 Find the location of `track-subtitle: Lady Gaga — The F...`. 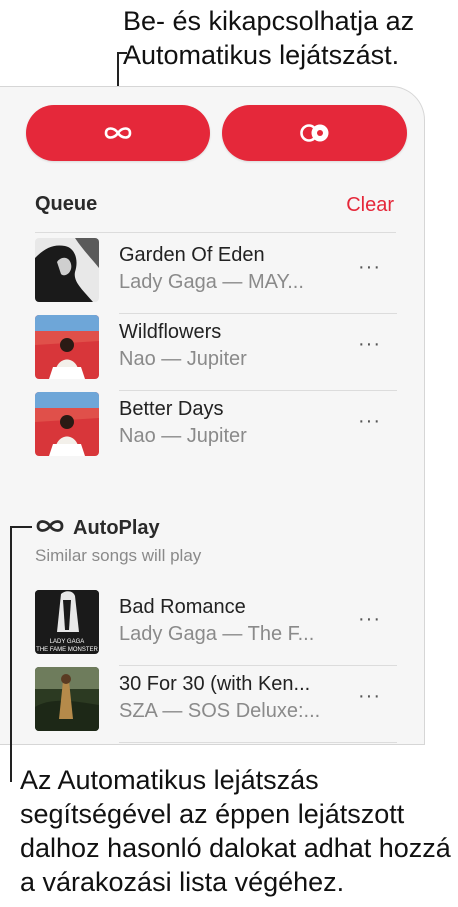

track-subtitle: Lady Gaga — The F... is located at coordinates (217, 634).